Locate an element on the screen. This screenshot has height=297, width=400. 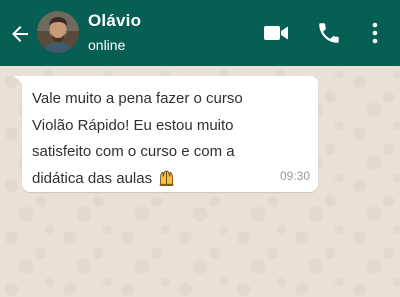
contact-status: online is located at coordinates (107, 45).